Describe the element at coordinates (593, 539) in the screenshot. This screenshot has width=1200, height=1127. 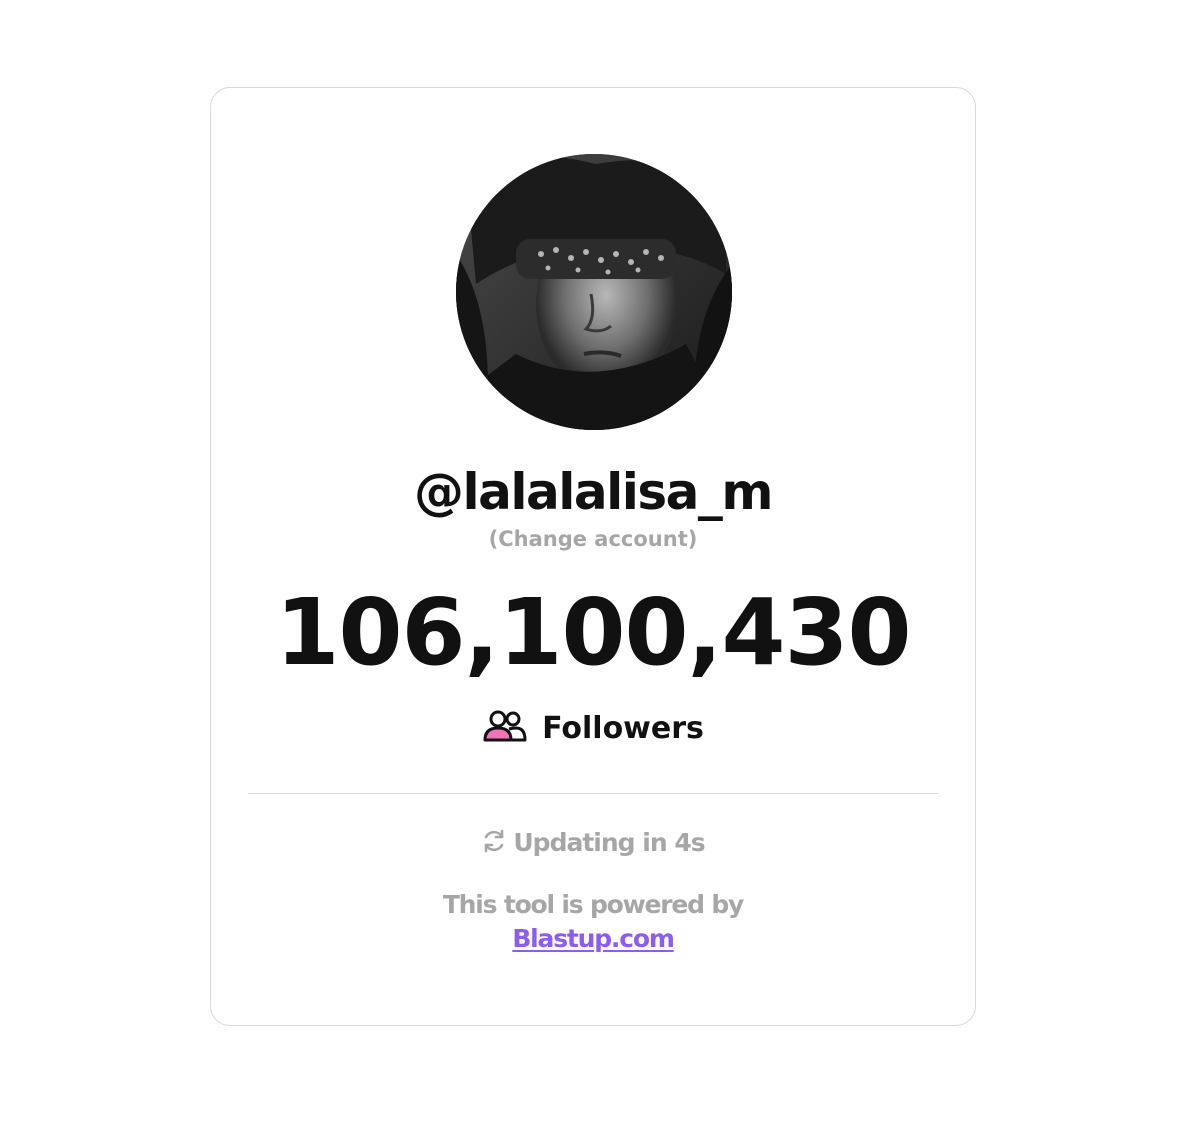
I see `change-account-link: (Change account)` at that location.